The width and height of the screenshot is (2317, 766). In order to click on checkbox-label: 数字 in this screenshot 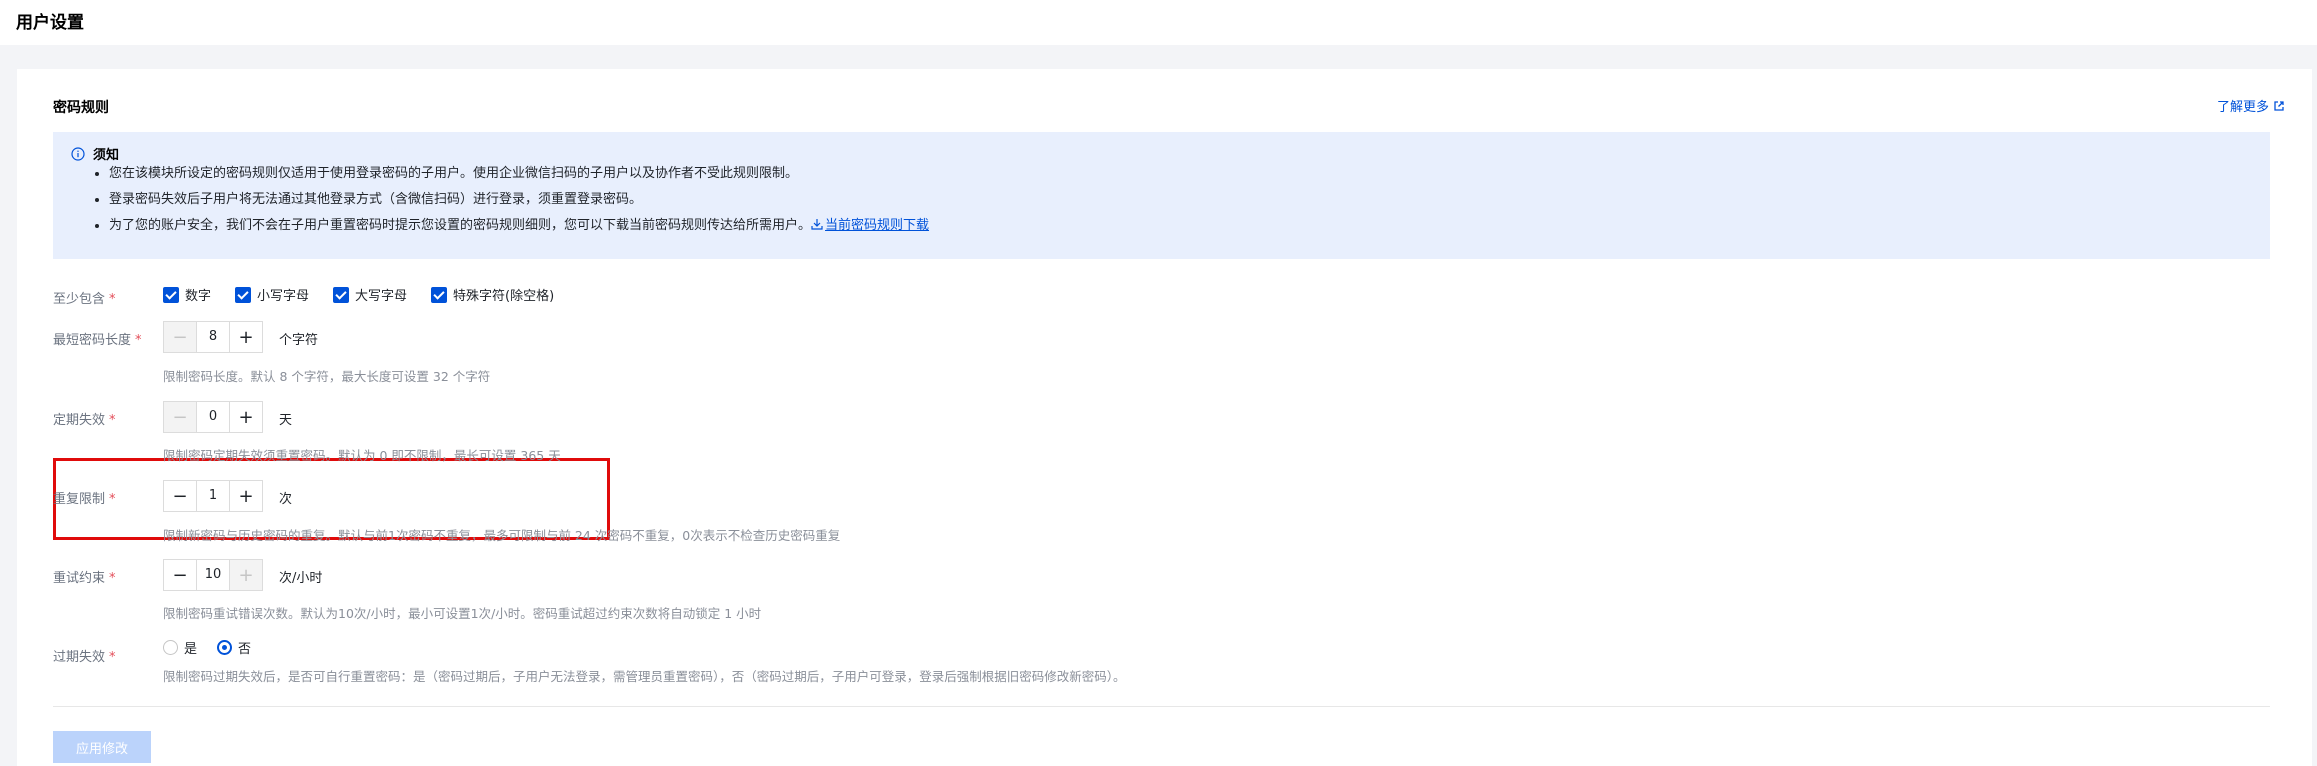, I will do `click(198, 296)`.